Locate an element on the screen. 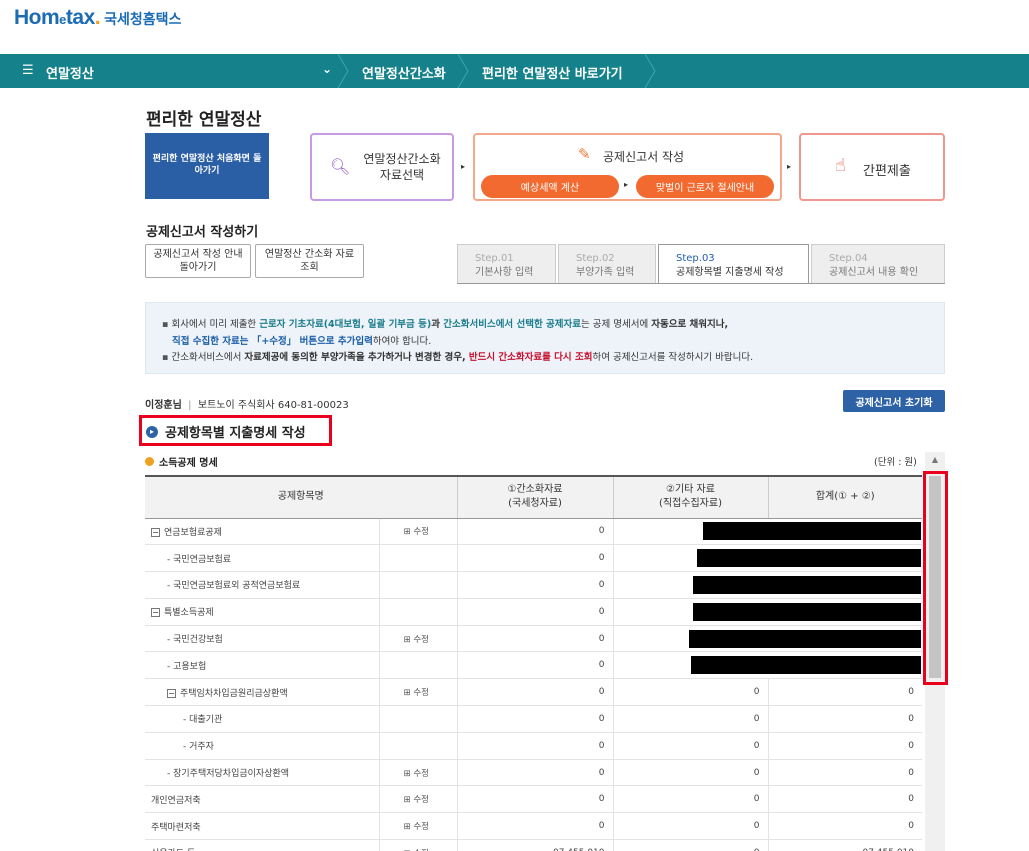 The width and height of the screenshot is (1029, 851). table-row: - 거주자 0 0 0 is located at coordinates (533, 746).